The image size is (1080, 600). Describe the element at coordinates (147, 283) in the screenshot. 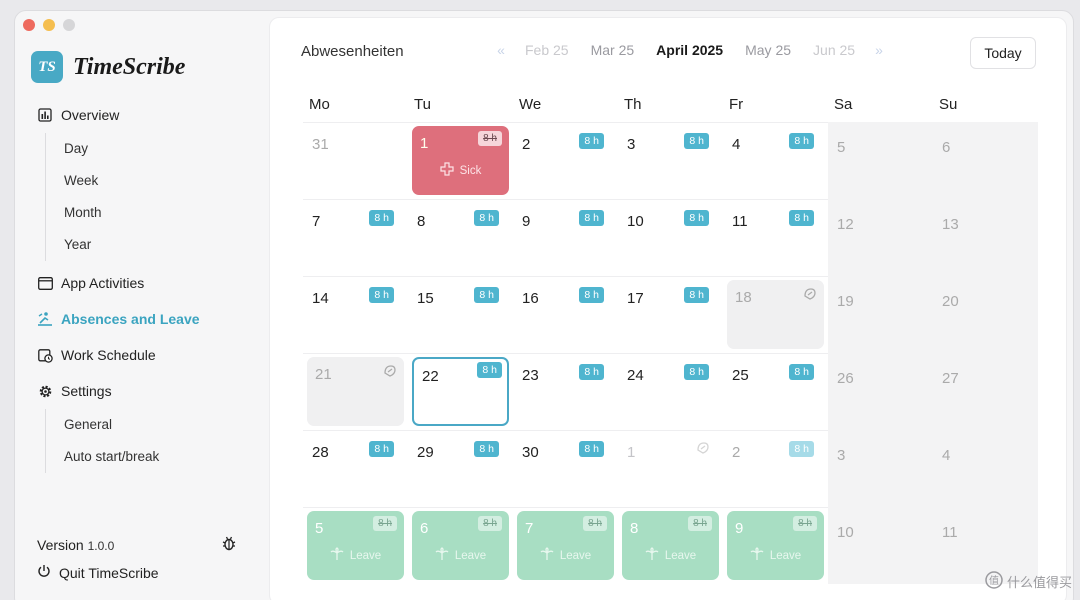

I see `sidebar-item-app-activities: App Activities` at that location.